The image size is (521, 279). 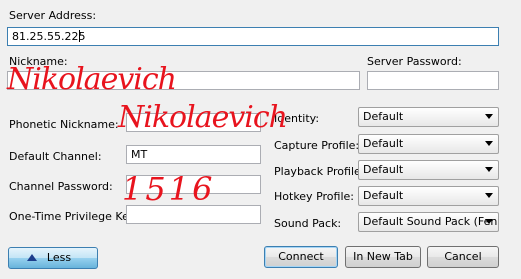 What do you see at coordinates (308, 223) in the screenshot?
I see `sound-pack-label: Sound Pack:` at bounding box center [308, 223].